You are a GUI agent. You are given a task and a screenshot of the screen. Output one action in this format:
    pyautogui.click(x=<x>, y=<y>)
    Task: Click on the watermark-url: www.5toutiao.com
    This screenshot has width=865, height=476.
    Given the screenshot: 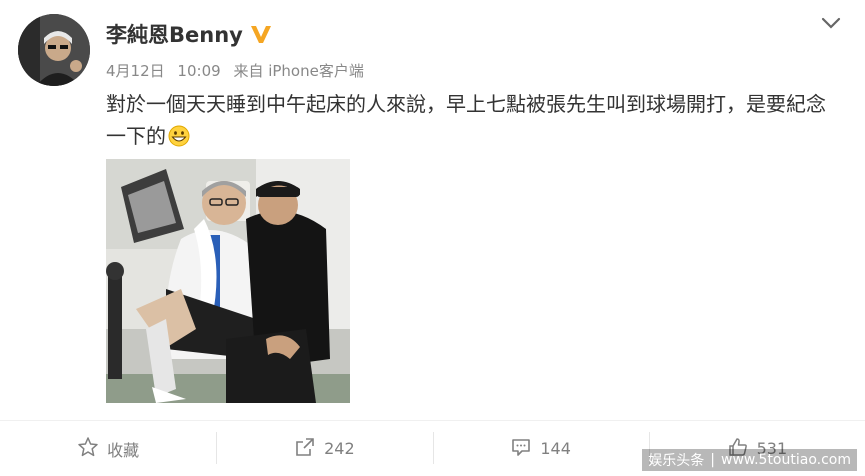 What is the action you would take?
    pyautogui.click(x=786, y=460)
    